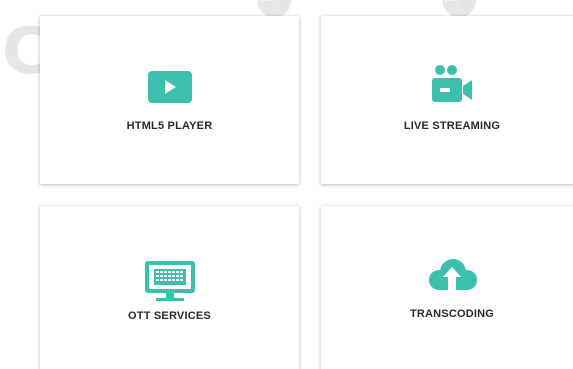 The width and height of the screenshot is (573, 369). Describe the element at coordinates (170, 281) in the screenshot. I see `monitor-keyboard-icon` at that location.